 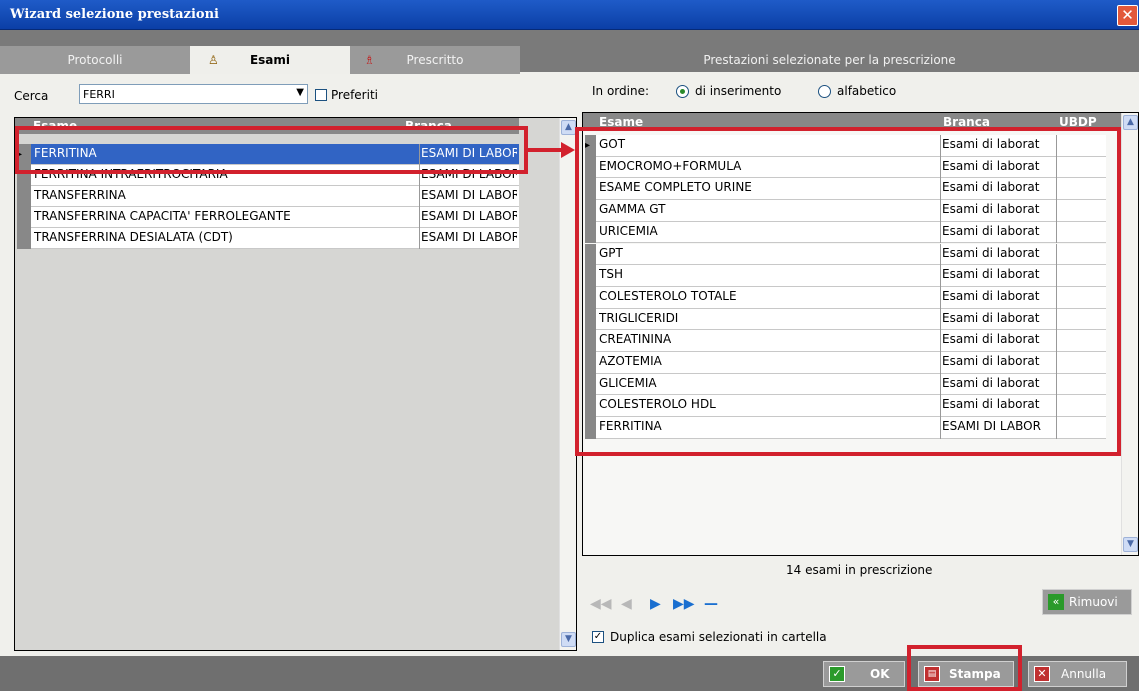 What do you see at coordinates (569, 15) in the screenshot?
I see `title-bar: Wizard selezione prestazioni ✕` at bounding box center [569, 15].